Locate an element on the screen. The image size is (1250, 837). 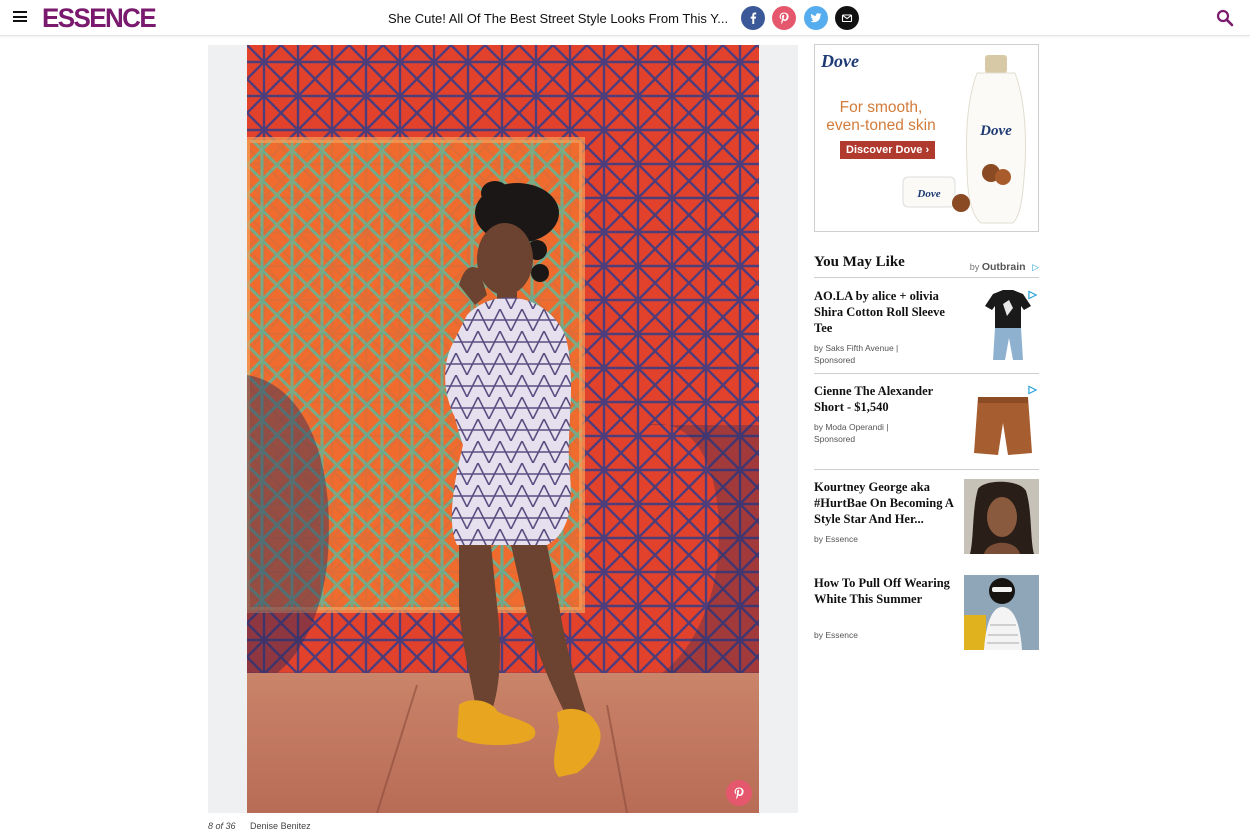
facebook-share-button is located at coordinates (753, 18).